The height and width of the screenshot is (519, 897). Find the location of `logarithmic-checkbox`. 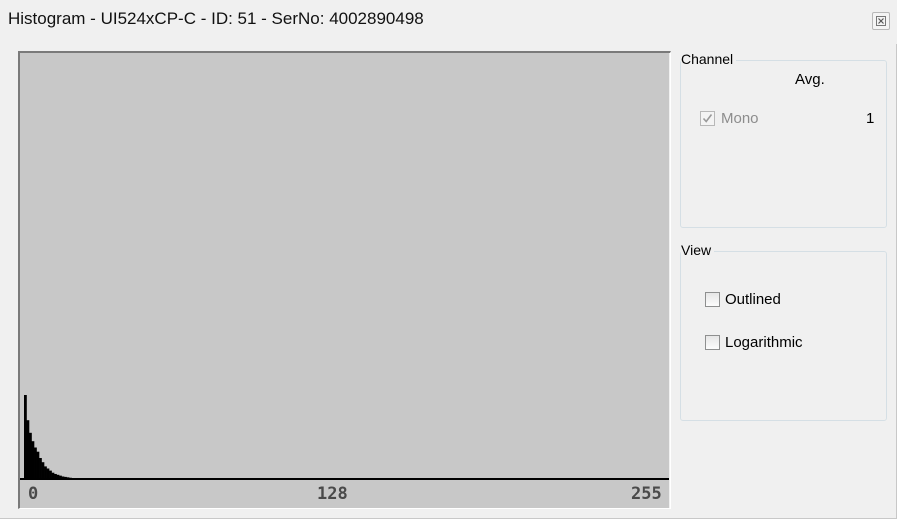

logarithmic-checkbox is located at coordinates (712, 342).